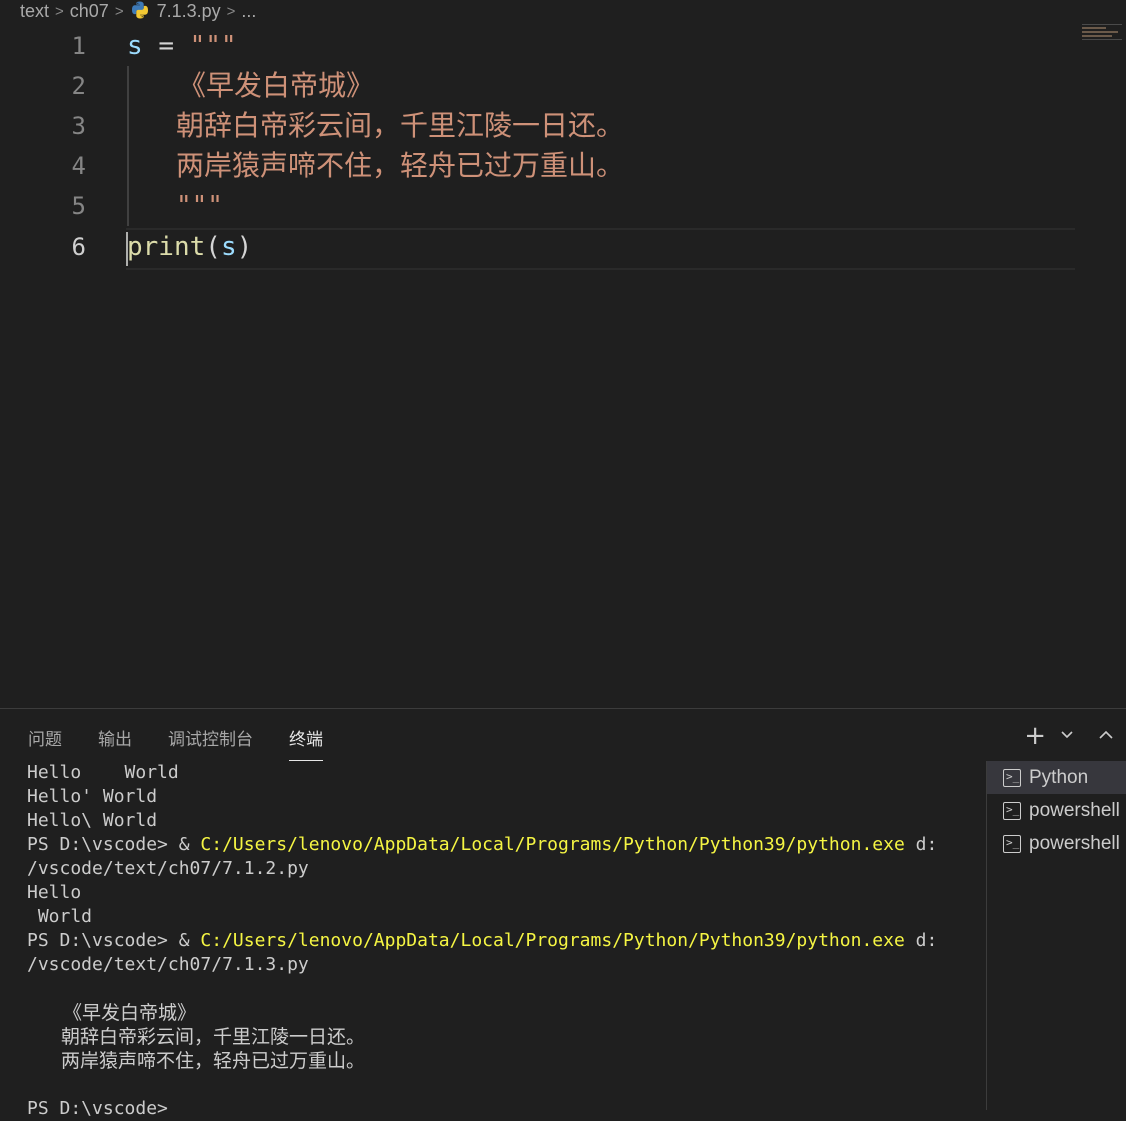 The image size is (1126, 1121). I want to click on code-line: 1 s = """, so click(537, 46).